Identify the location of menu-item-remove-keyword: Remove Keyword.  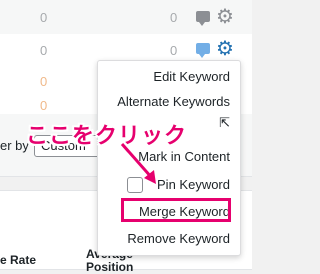
(178, 238).